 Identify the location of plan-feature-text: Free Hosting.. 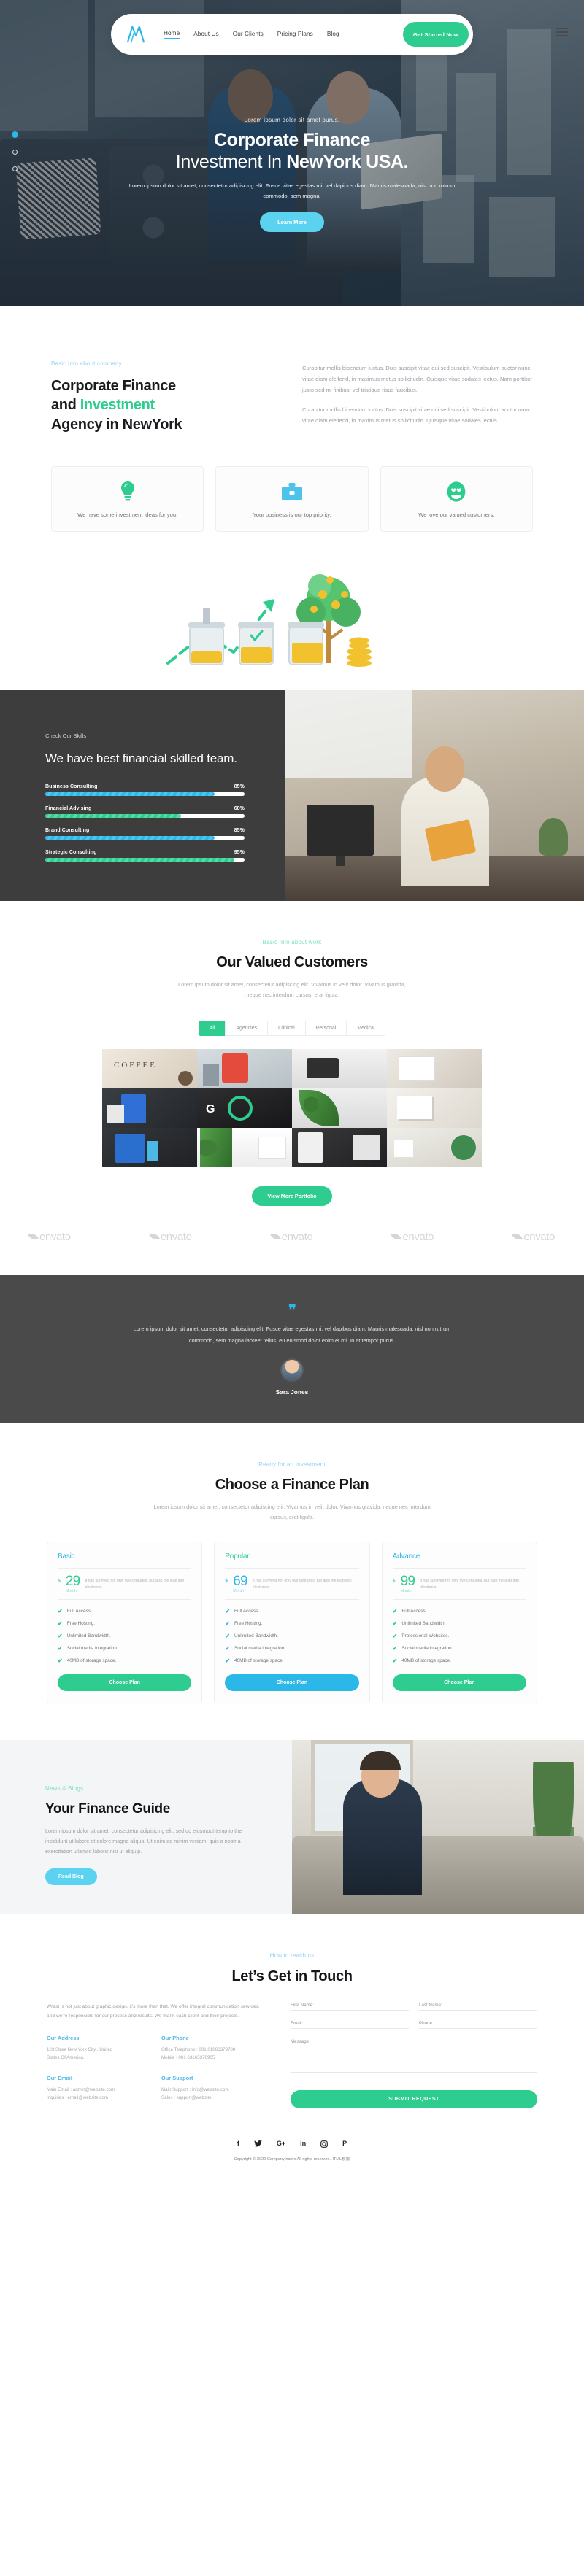
(81, 1624).